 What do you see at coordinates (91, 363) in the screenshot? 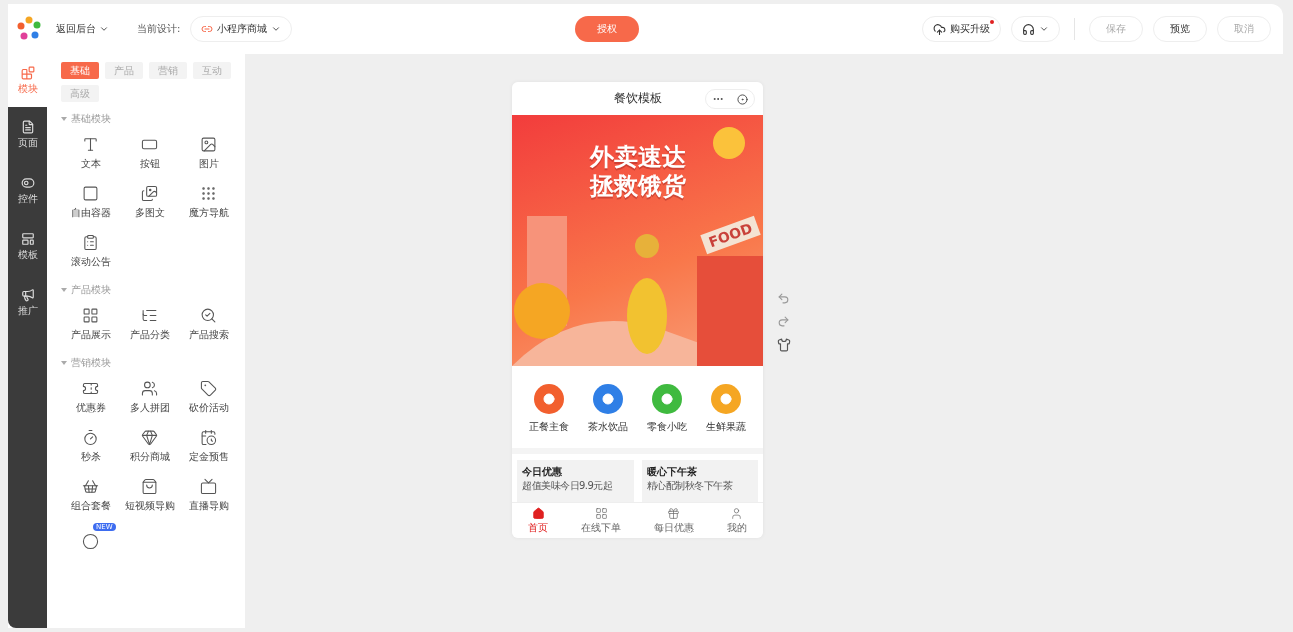
I see `section-title: 营销模块` at bounding box center [91, 363].